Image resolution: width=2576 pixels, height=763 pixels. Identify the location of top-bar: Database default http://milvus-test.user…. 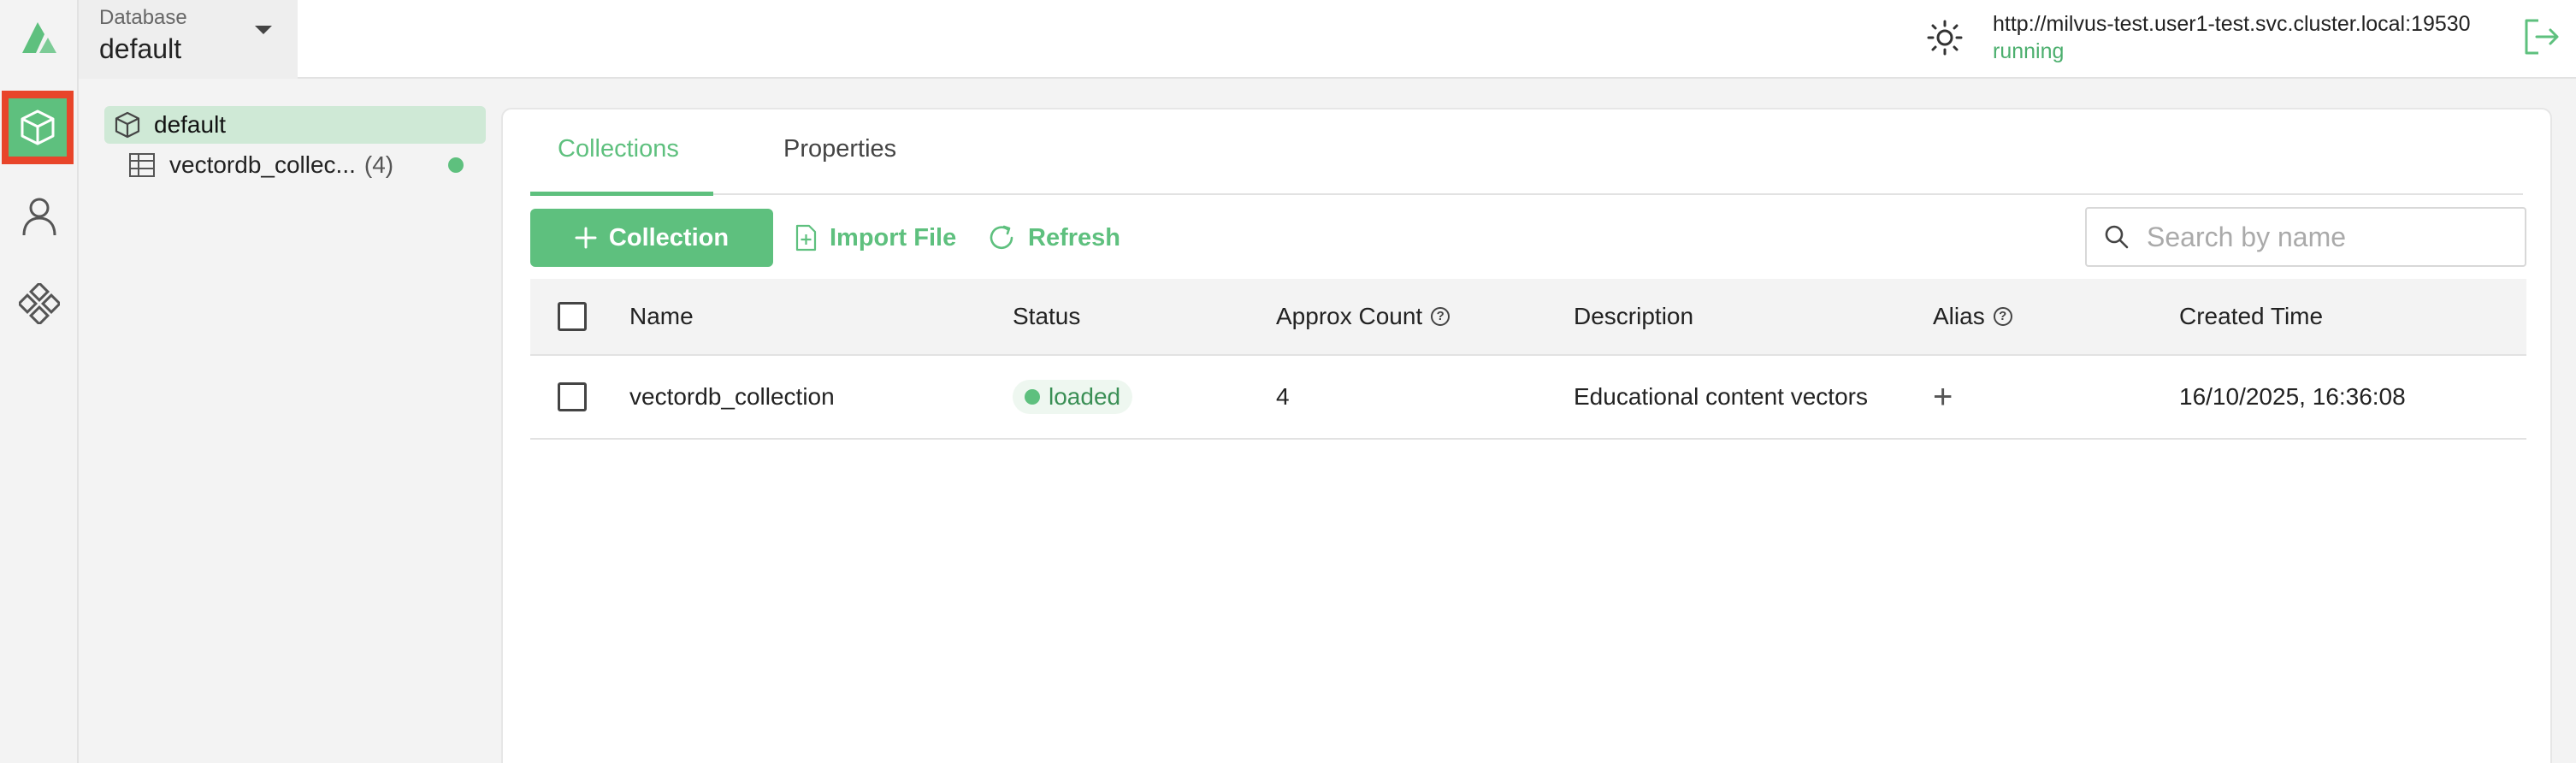
(1327, 39).